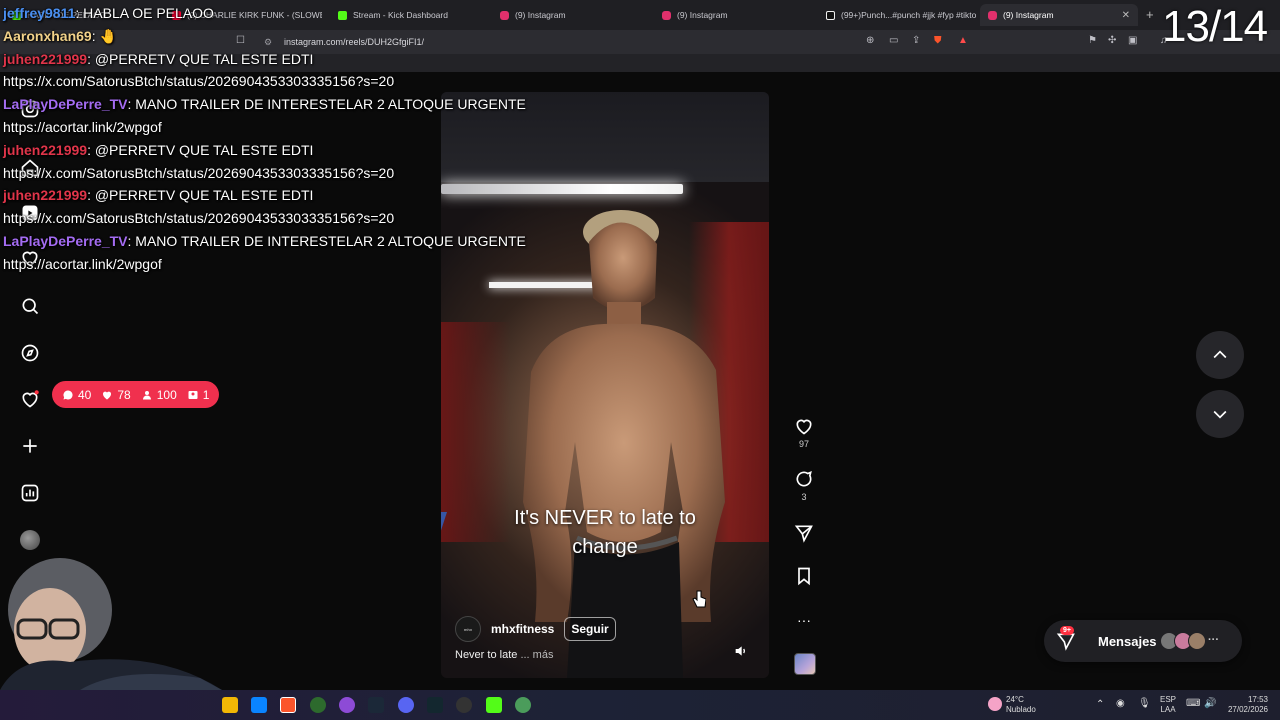 The height and width of the screenshot is (720, 1280). I want to click on instagram-icon, so click(992, 15).